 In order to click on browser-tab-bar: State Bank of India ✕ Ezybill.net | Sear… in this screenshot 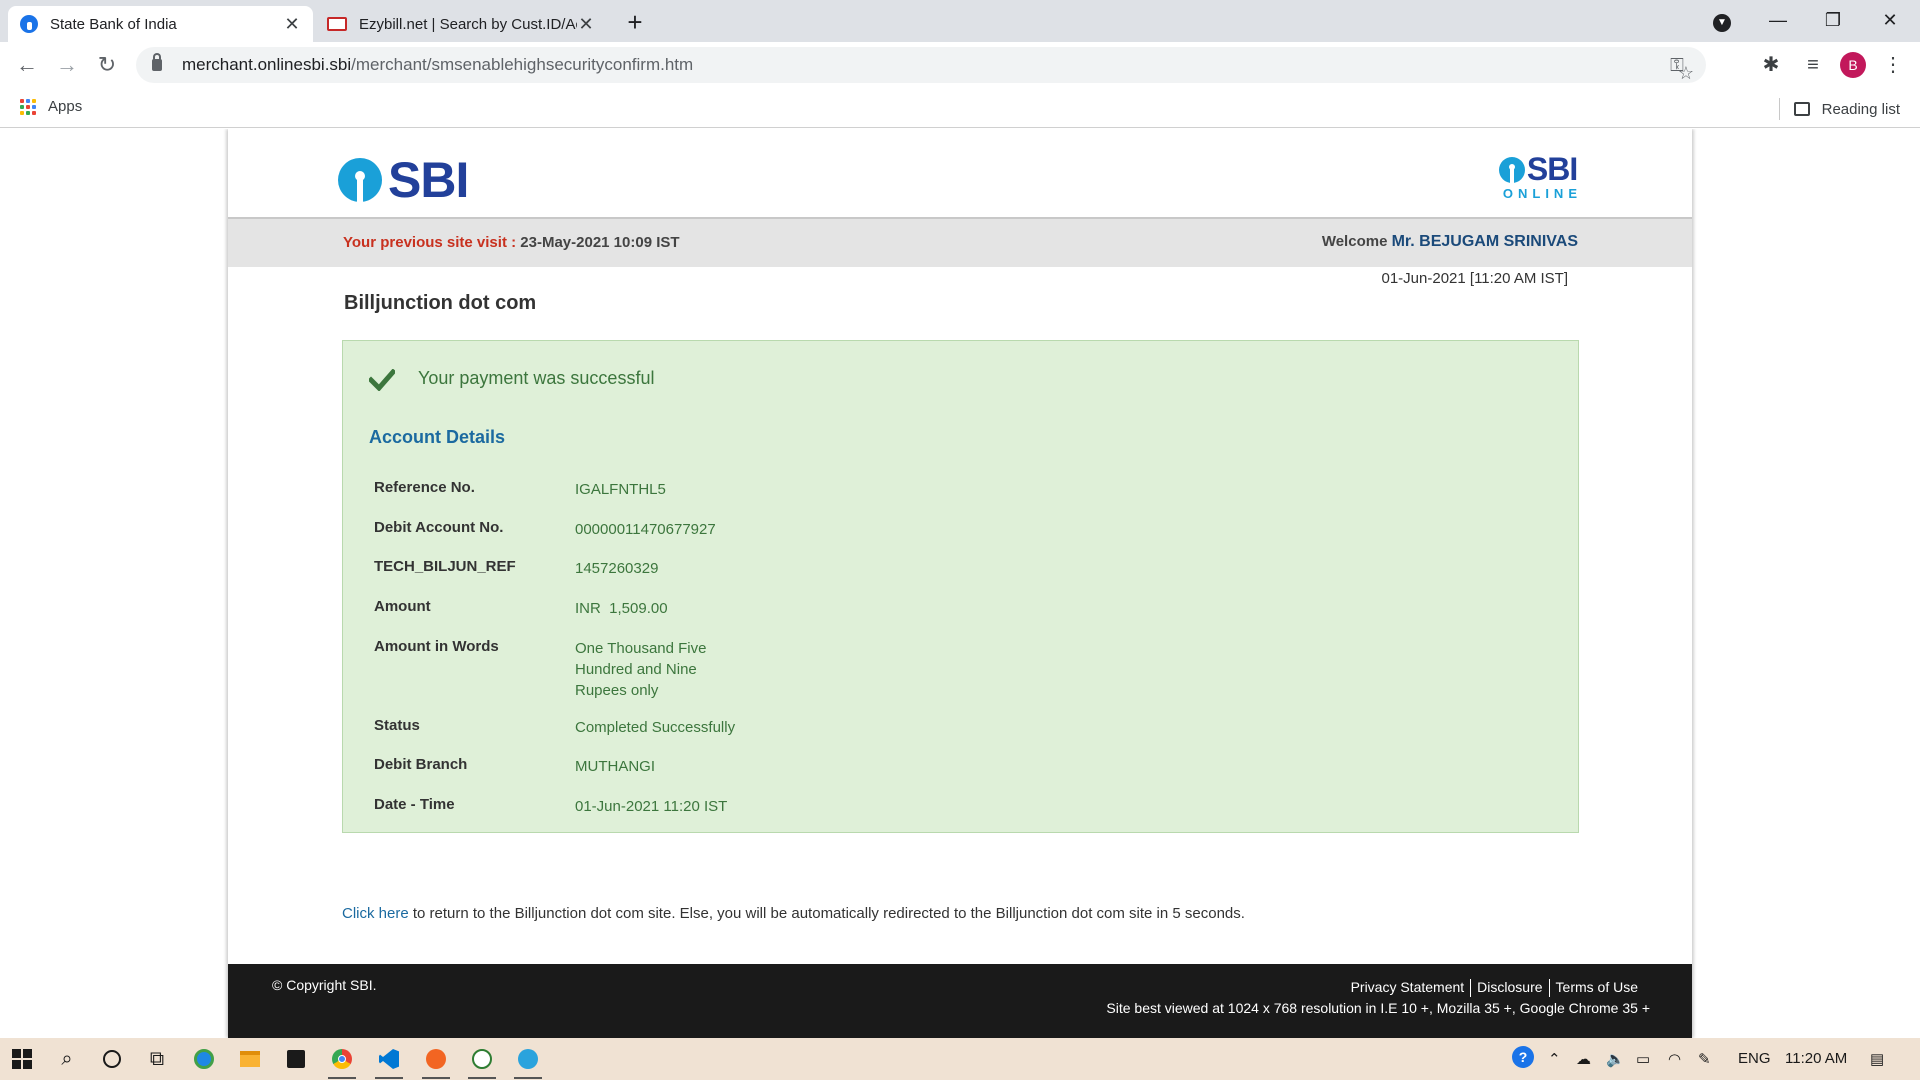, I will do `click(960, 21)`.